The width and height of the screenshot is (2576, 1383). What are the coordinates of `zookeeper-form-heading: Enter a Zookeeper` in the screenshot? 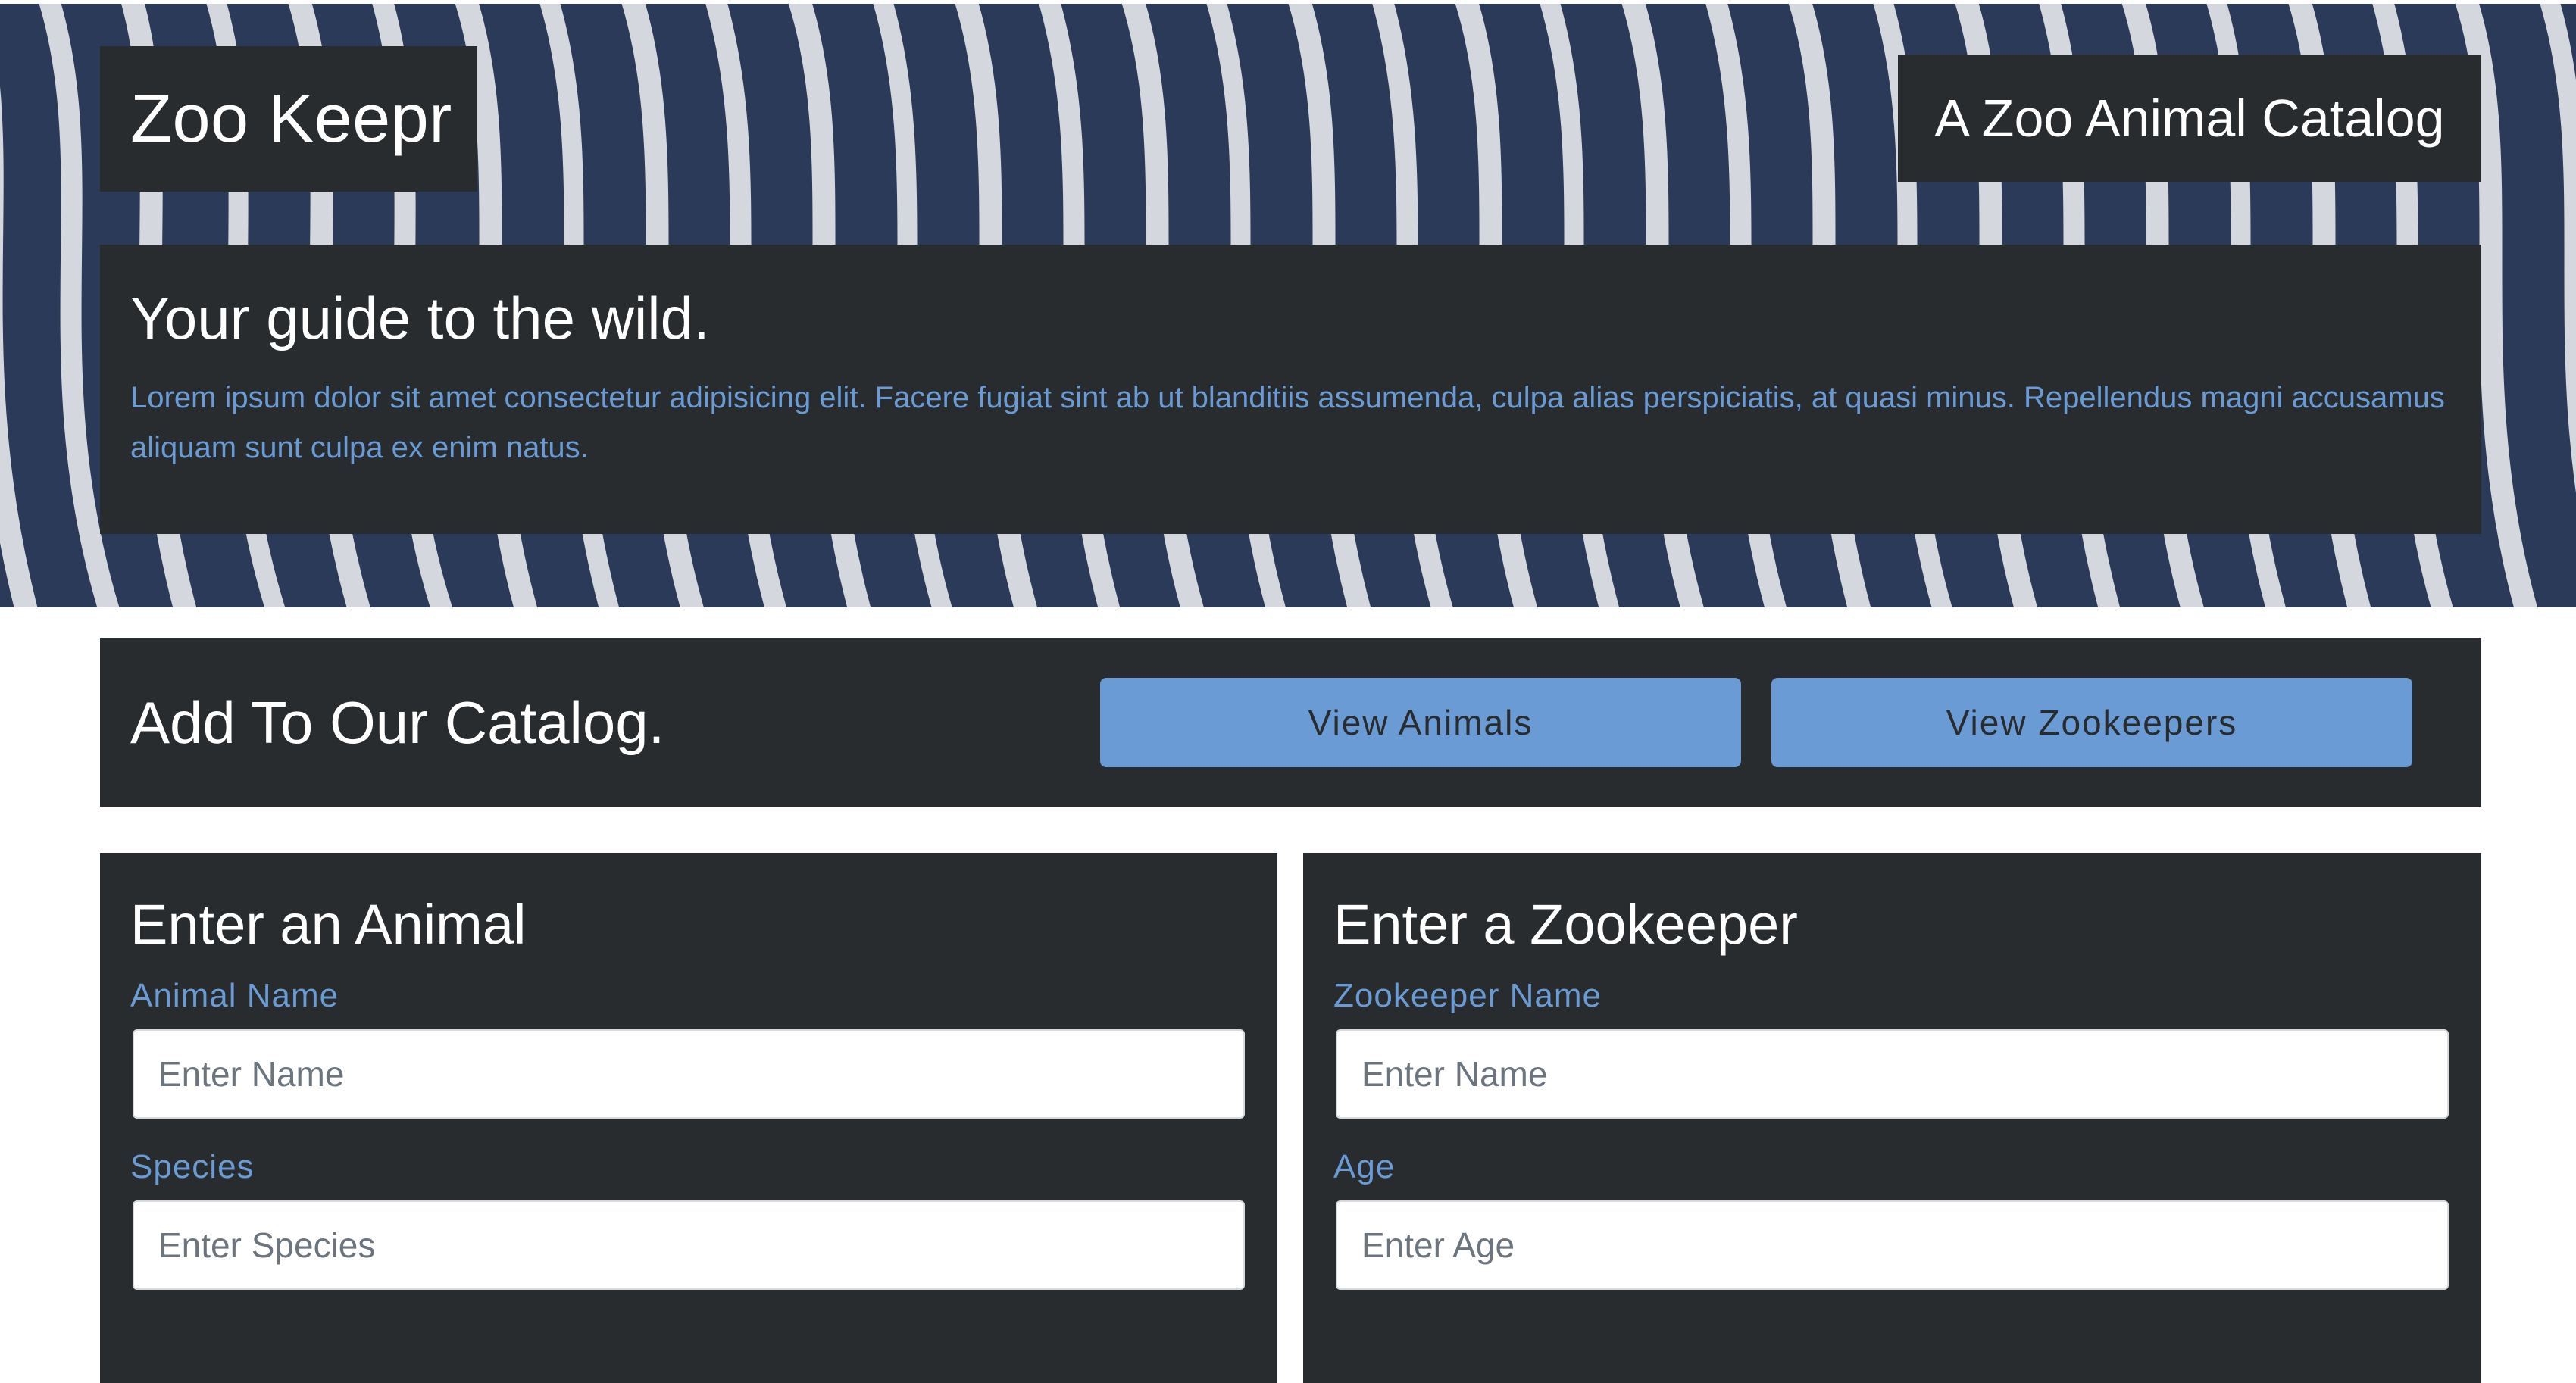 It's located at (1565, 924).